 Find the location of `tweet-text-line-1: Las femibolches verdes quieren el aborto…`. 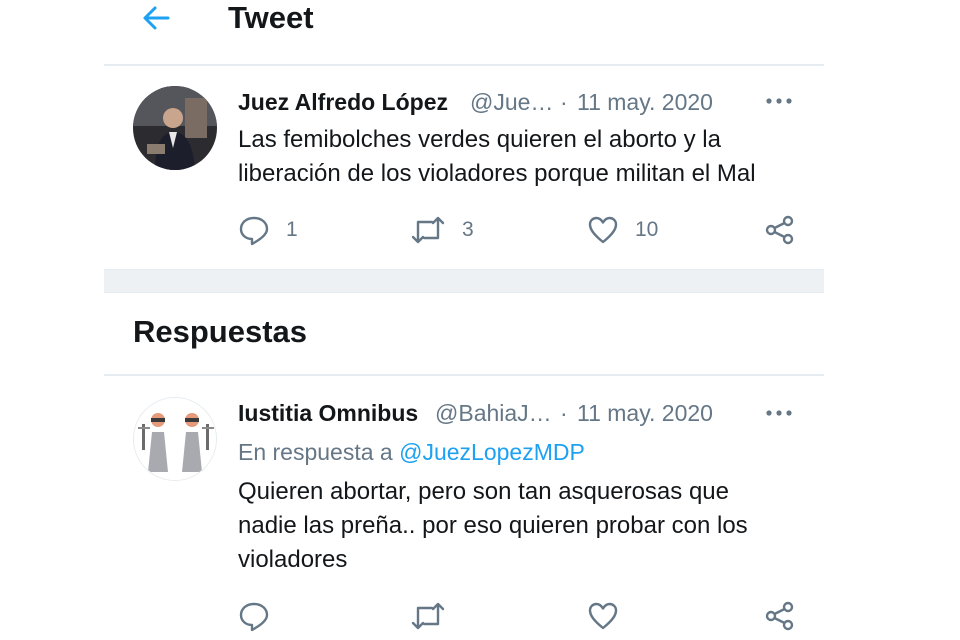

tweet-text-line-1: Las femibolches verdes quieren el aborto… is located at coordinates (479, 139).